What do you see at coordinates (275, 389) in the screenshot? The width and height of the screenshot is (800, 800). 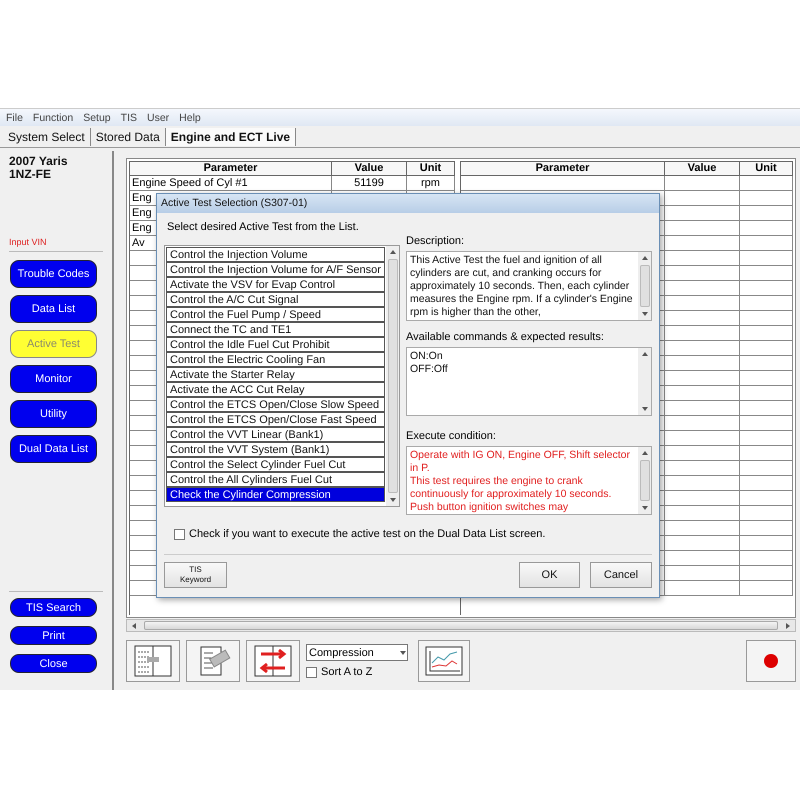 I see `list-item: Activate the ACC Cut Relay` at bounding box center [275, 389].